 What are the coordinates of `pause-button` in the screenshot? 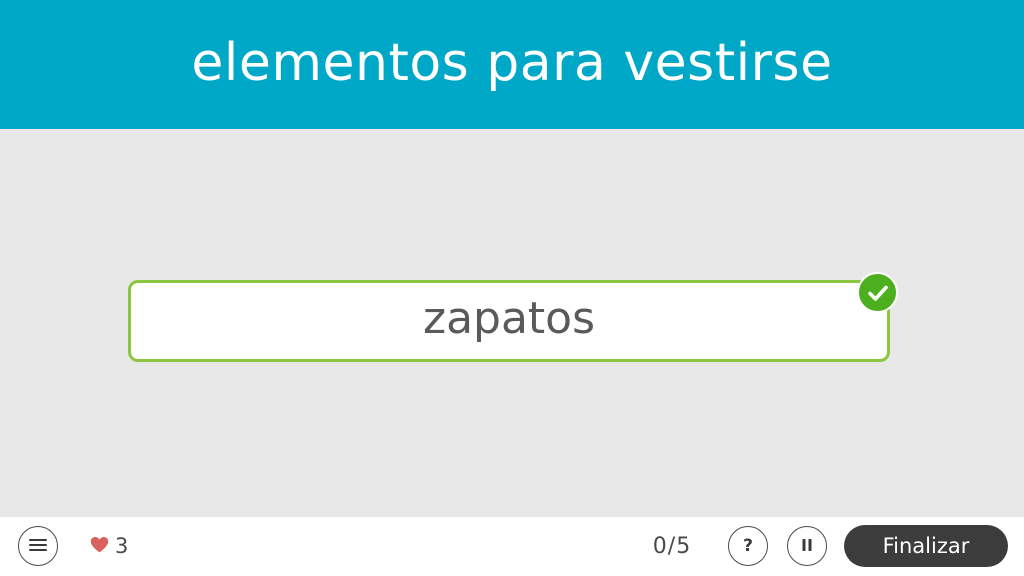 It's located at (807, 546).